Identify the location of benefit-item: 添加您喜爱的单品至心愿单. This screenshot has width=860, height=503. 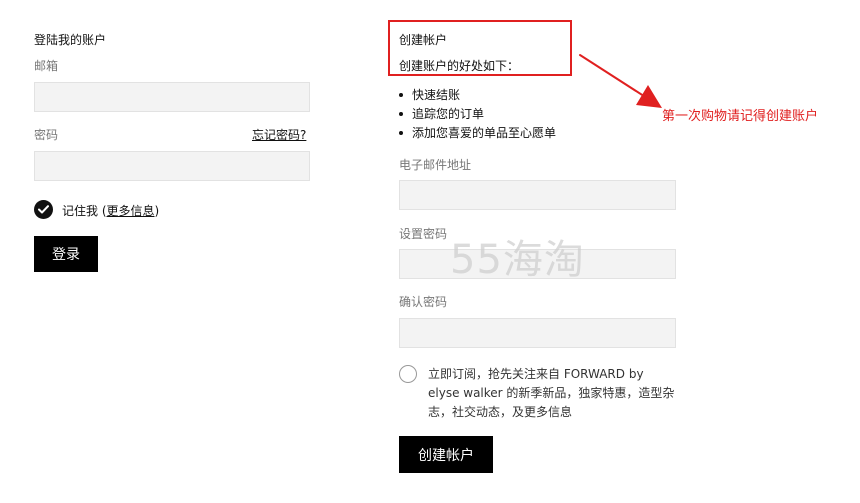
(477, 133).